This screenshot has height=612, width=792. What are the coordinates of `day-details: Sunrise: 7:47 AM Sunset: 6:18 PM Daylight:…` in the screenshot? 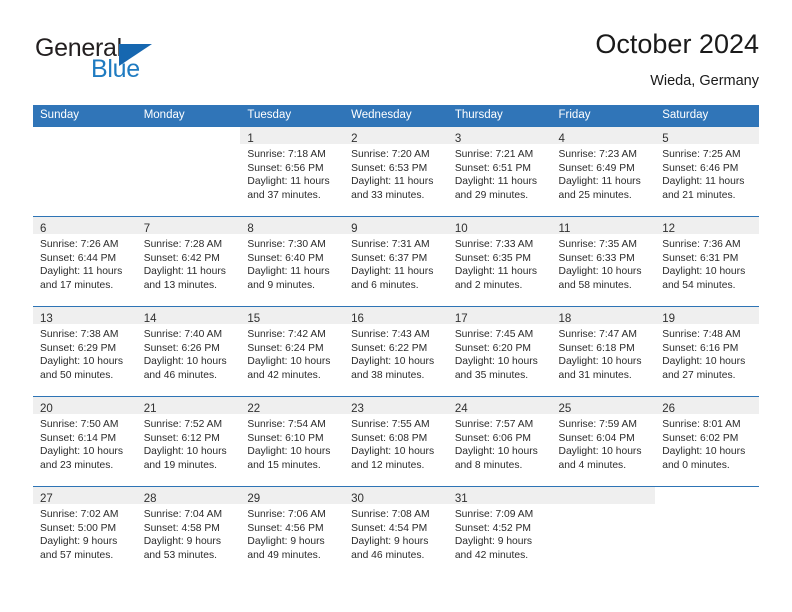 It's located at (604, 353).